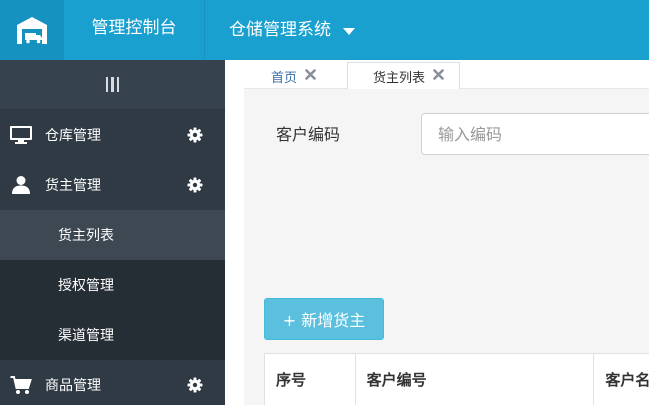 This screenshot has width=649, height=405. I want to click on sidebar-toggle, so click(112, 85).